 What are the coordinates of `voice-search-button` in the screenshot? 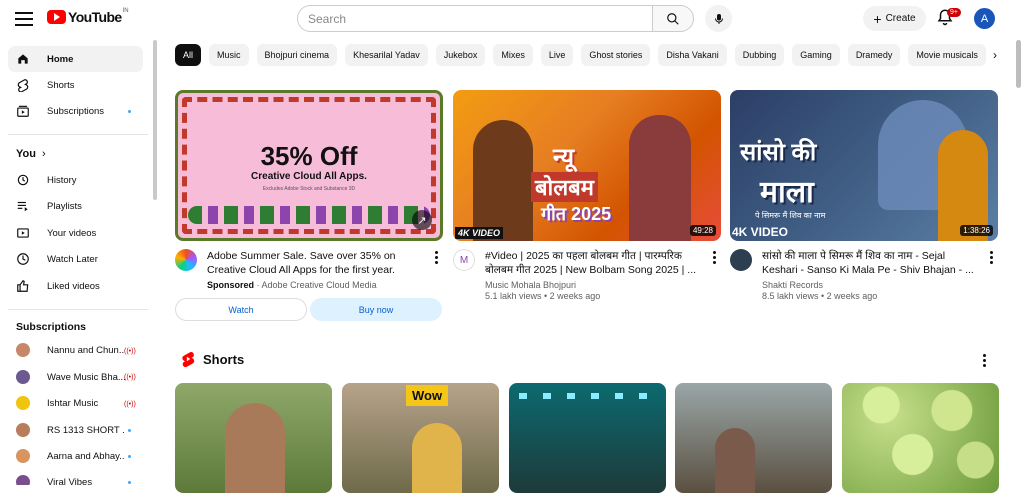 It's located at (718, 18).